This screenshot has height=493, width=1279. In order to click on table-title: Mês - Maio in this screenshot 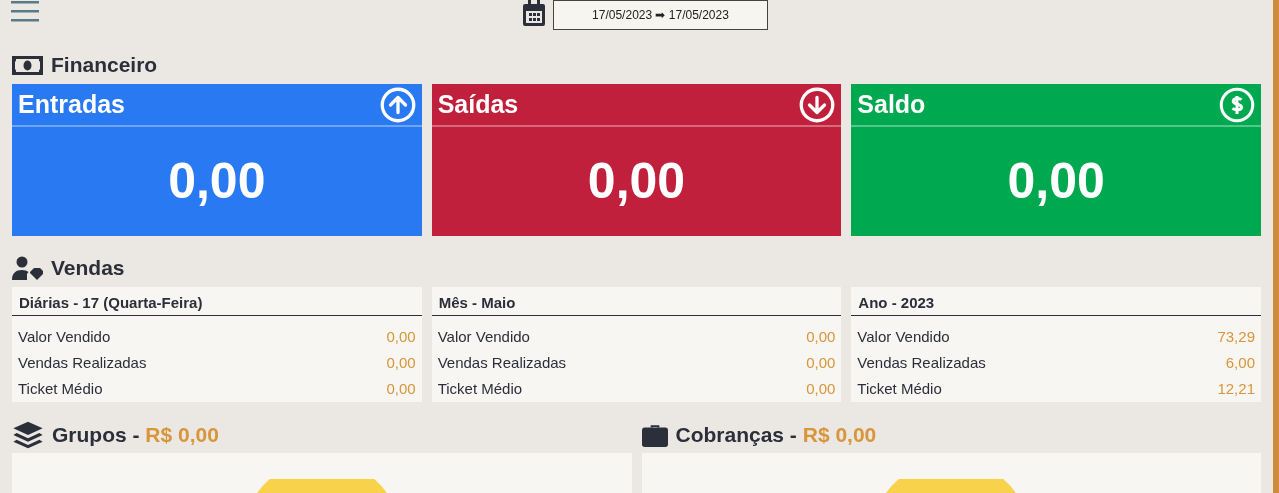, I will do `click(477, 302)`.